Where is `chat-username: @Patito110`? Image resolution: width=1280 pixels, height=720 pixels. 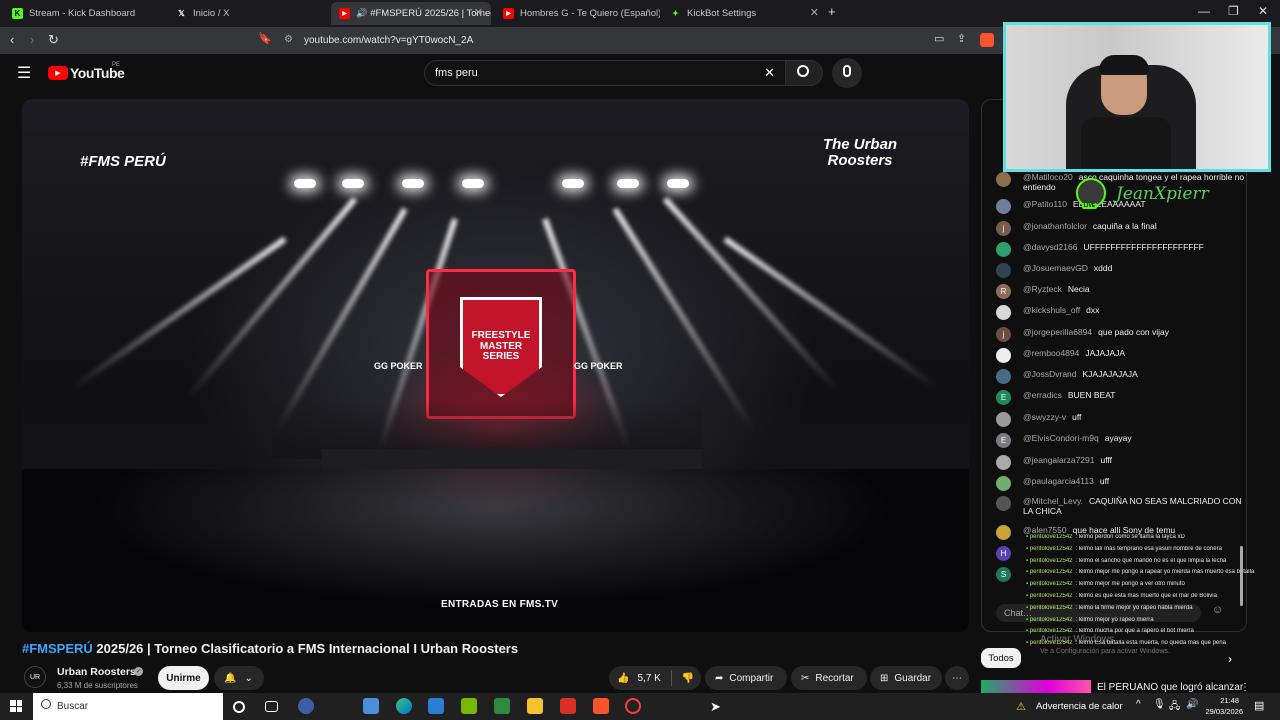
chat-username: @Patito110 is located at coordinates (1045, 204).